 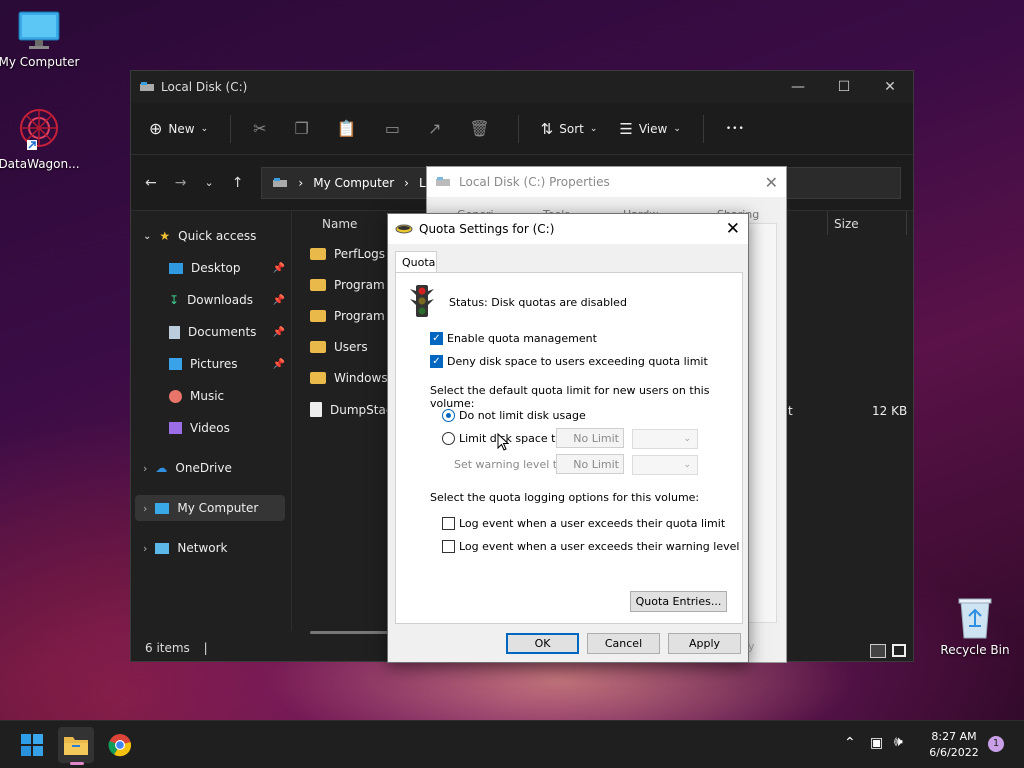 What do you see at coordinates (878, 651) in the screenshot?
I see `details-view-toggle` at bounding box center [878, 651].